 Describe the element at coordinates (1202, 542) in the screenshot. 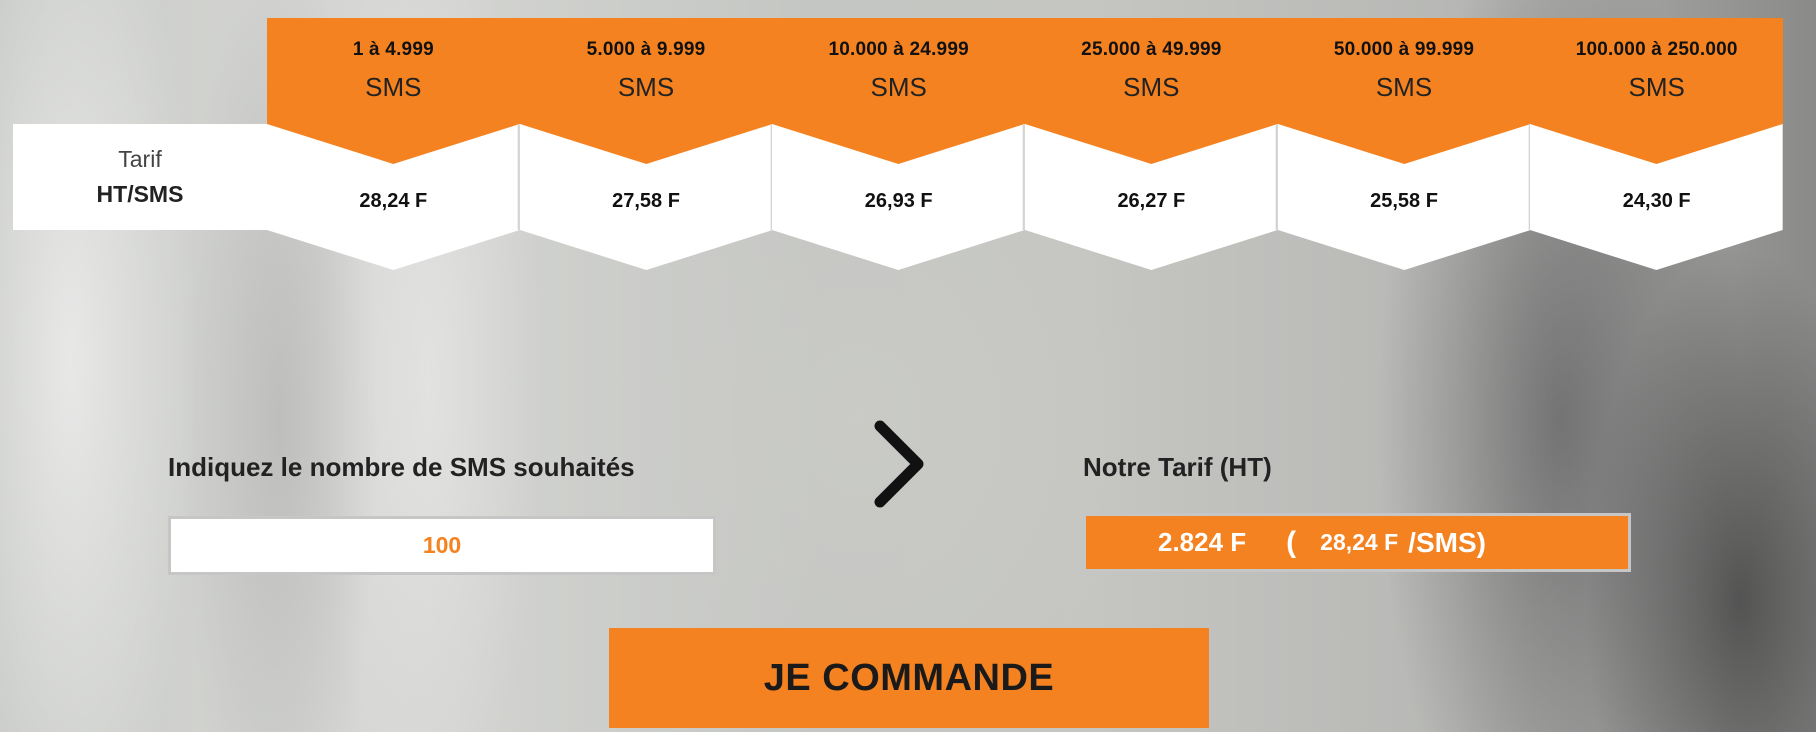

I see `result-total: 2.824 F` at that location.